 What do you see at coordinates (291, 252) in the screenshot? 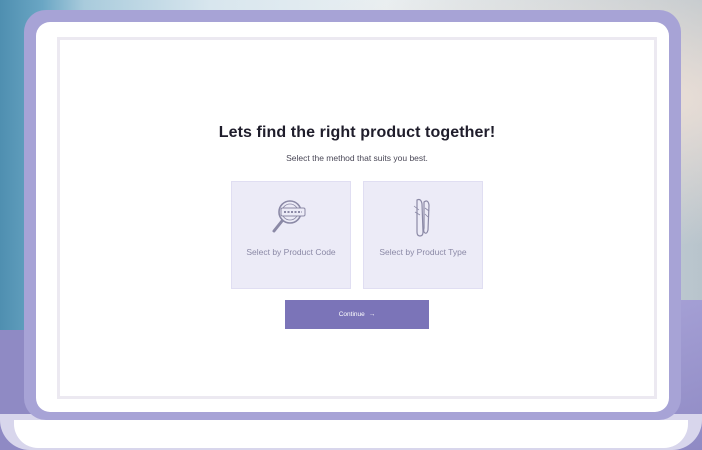
I see `option-product-code-label: Select by Product Code` at bounding box center [291, 252].